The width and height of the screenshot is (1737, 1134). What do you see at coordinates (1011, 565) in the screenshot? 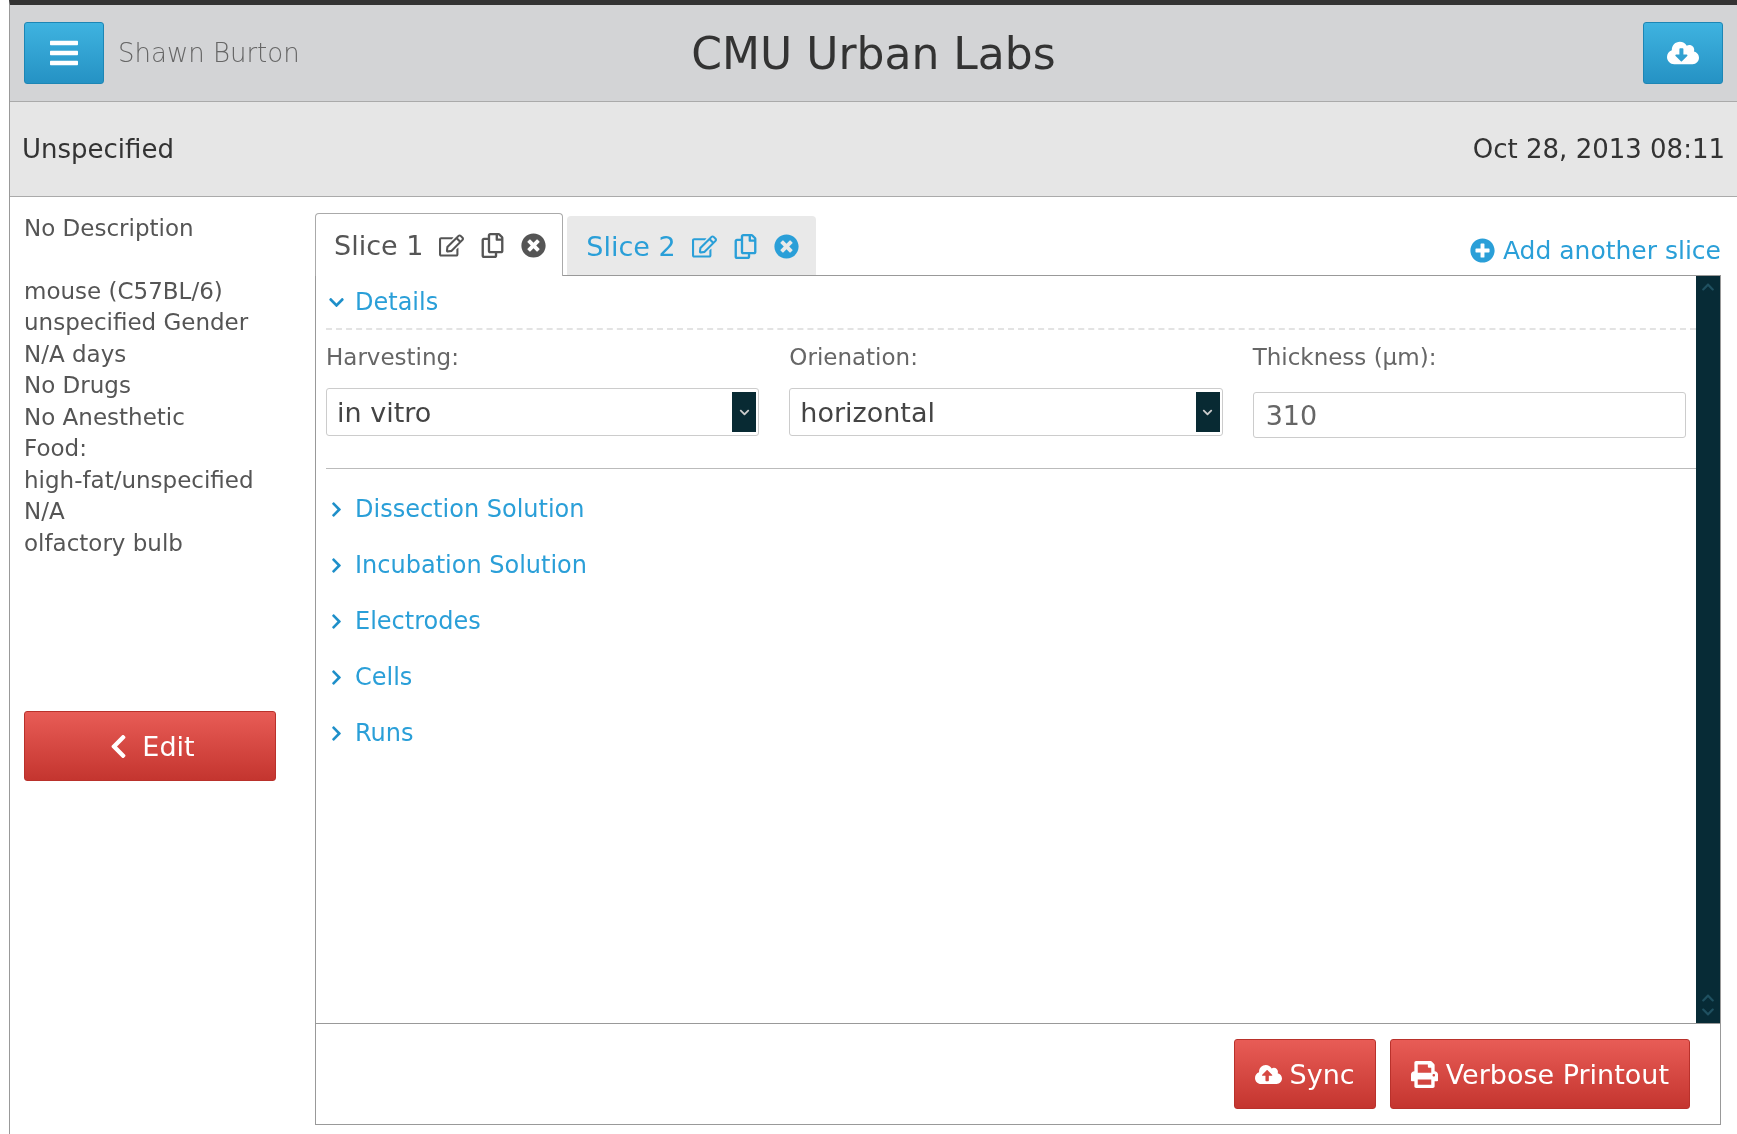
I see `section-toggle: Incubation Solution` at bounding box center [1011, 565].